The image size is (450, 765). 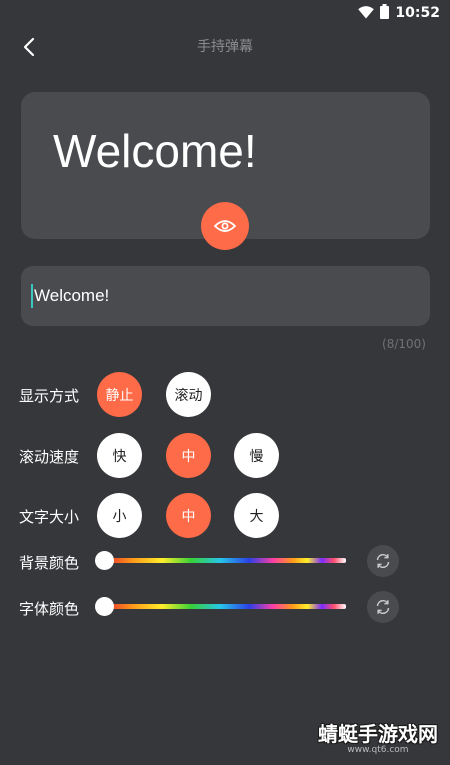 I want to click on display-mode-scroll-button: 滚动, so click(x=188, y=394).